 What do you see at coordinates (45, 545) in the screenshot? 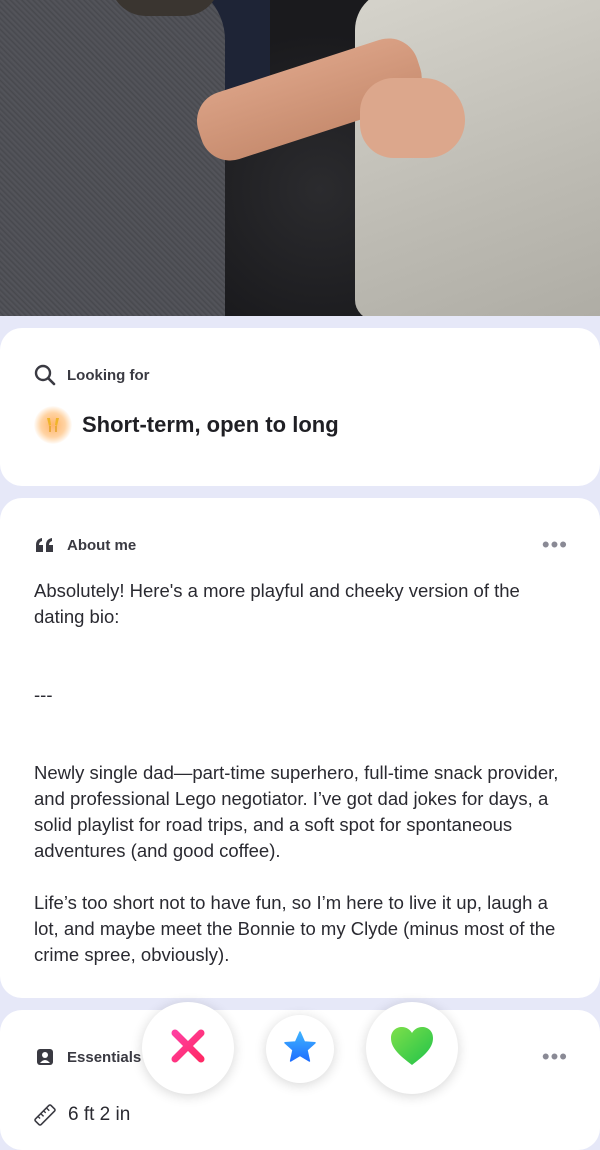
I see `quote-icon` at bounding box center [45, 545].